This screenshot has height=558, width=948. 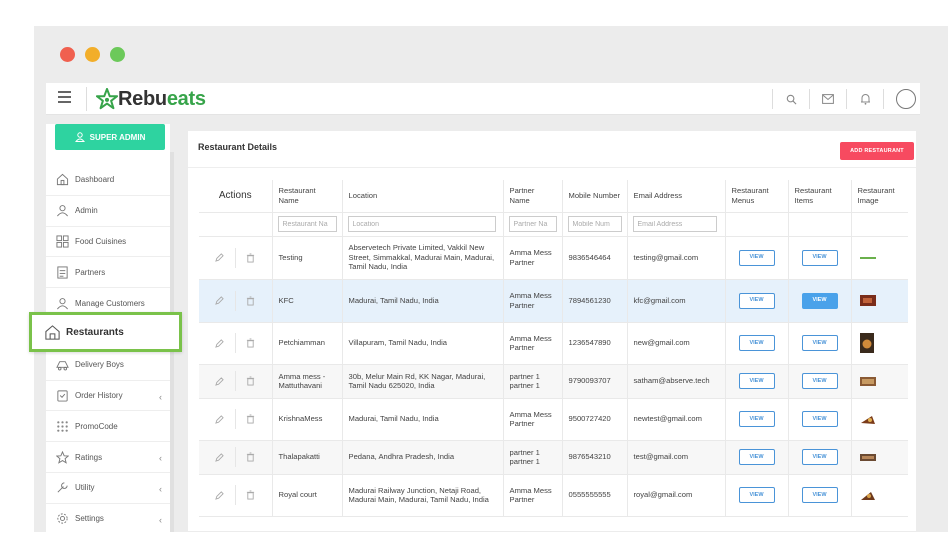 I want to click on cell-mobile: 9876543210, so click(x=595, y=457).